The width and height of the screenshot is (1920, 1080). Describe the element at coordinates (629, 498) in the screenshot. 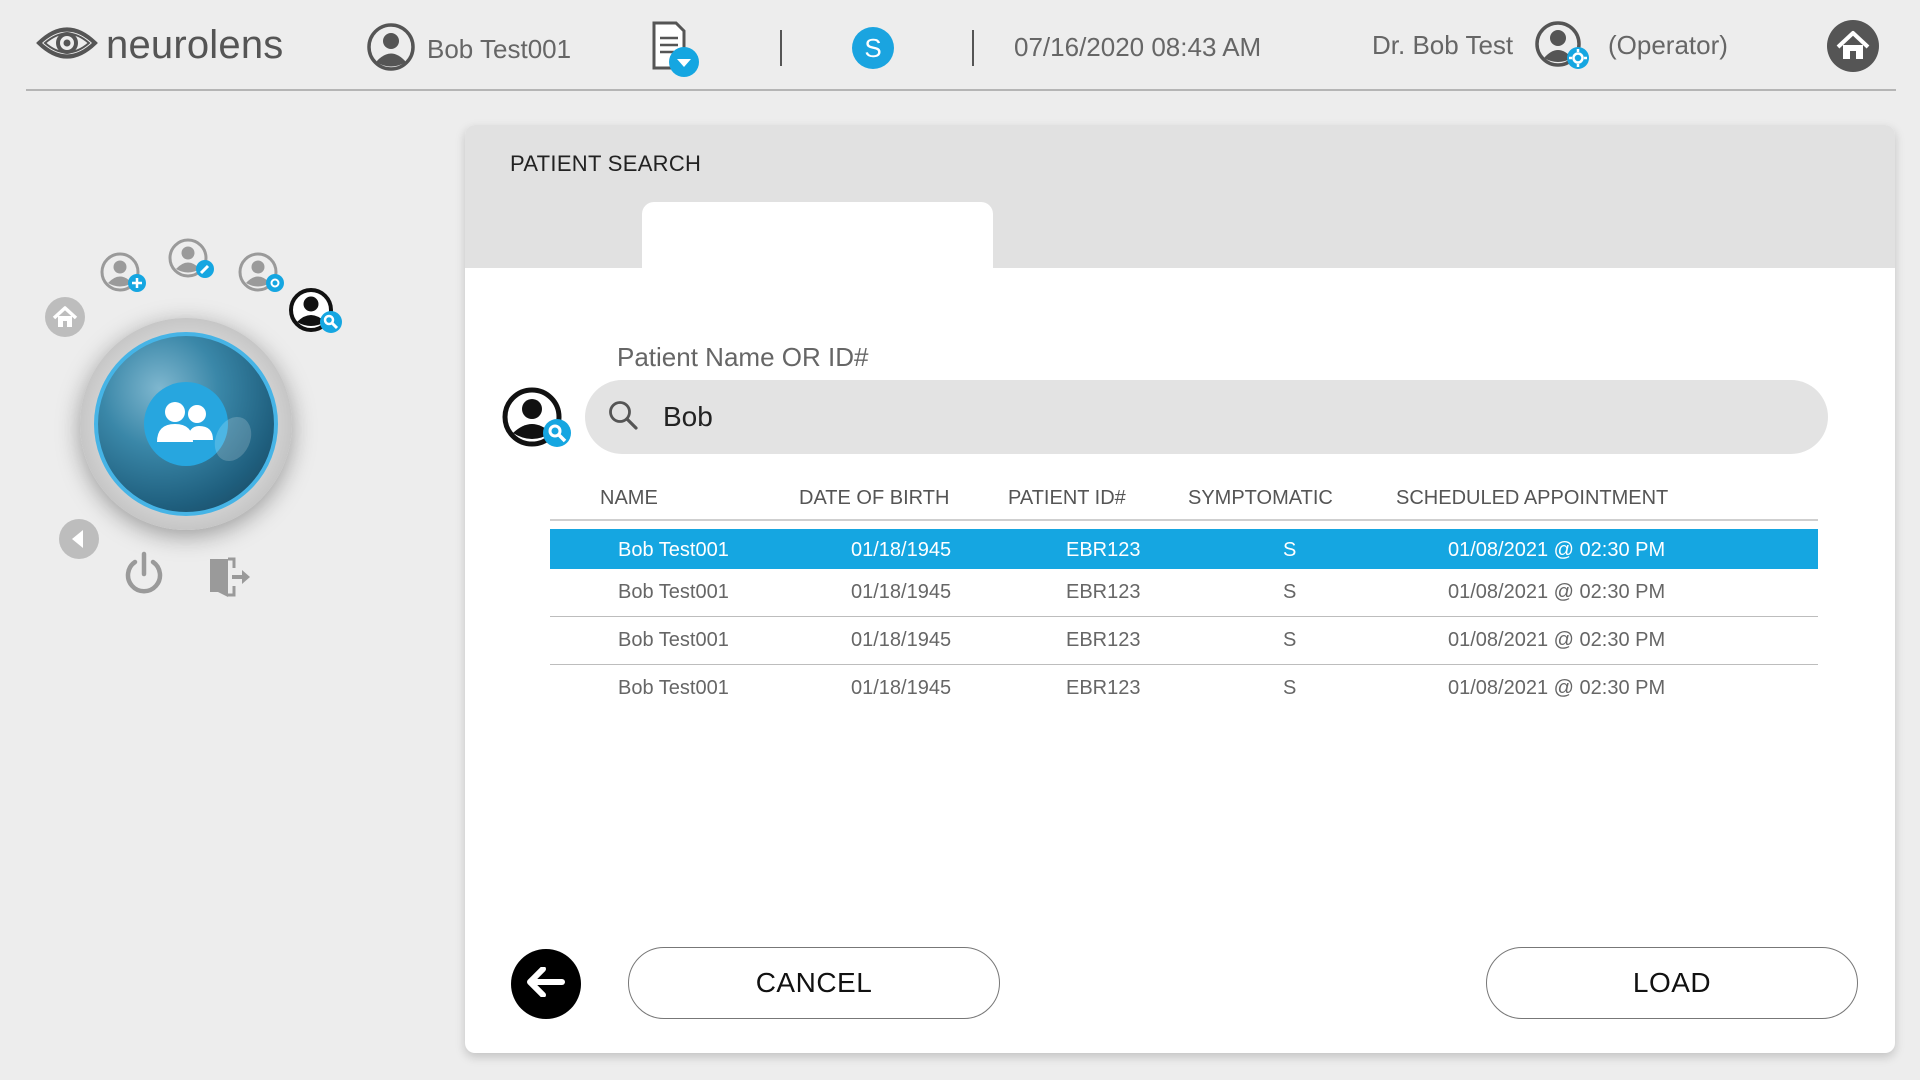

I see `col-header-name: NAME` at that location.